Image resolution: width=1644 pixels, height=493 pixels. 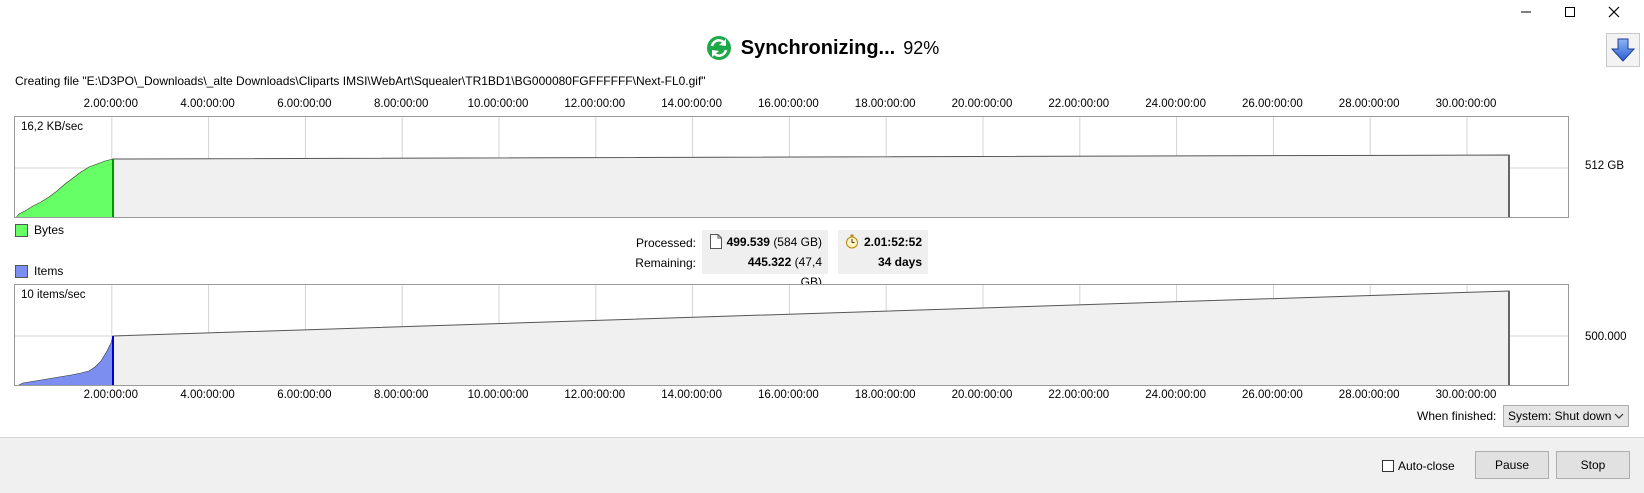 What do you see at coordinates (648, 253) in the screenshot?
I see `stats-labels: Processed: Remaining:` at bounding box center [648, 253].